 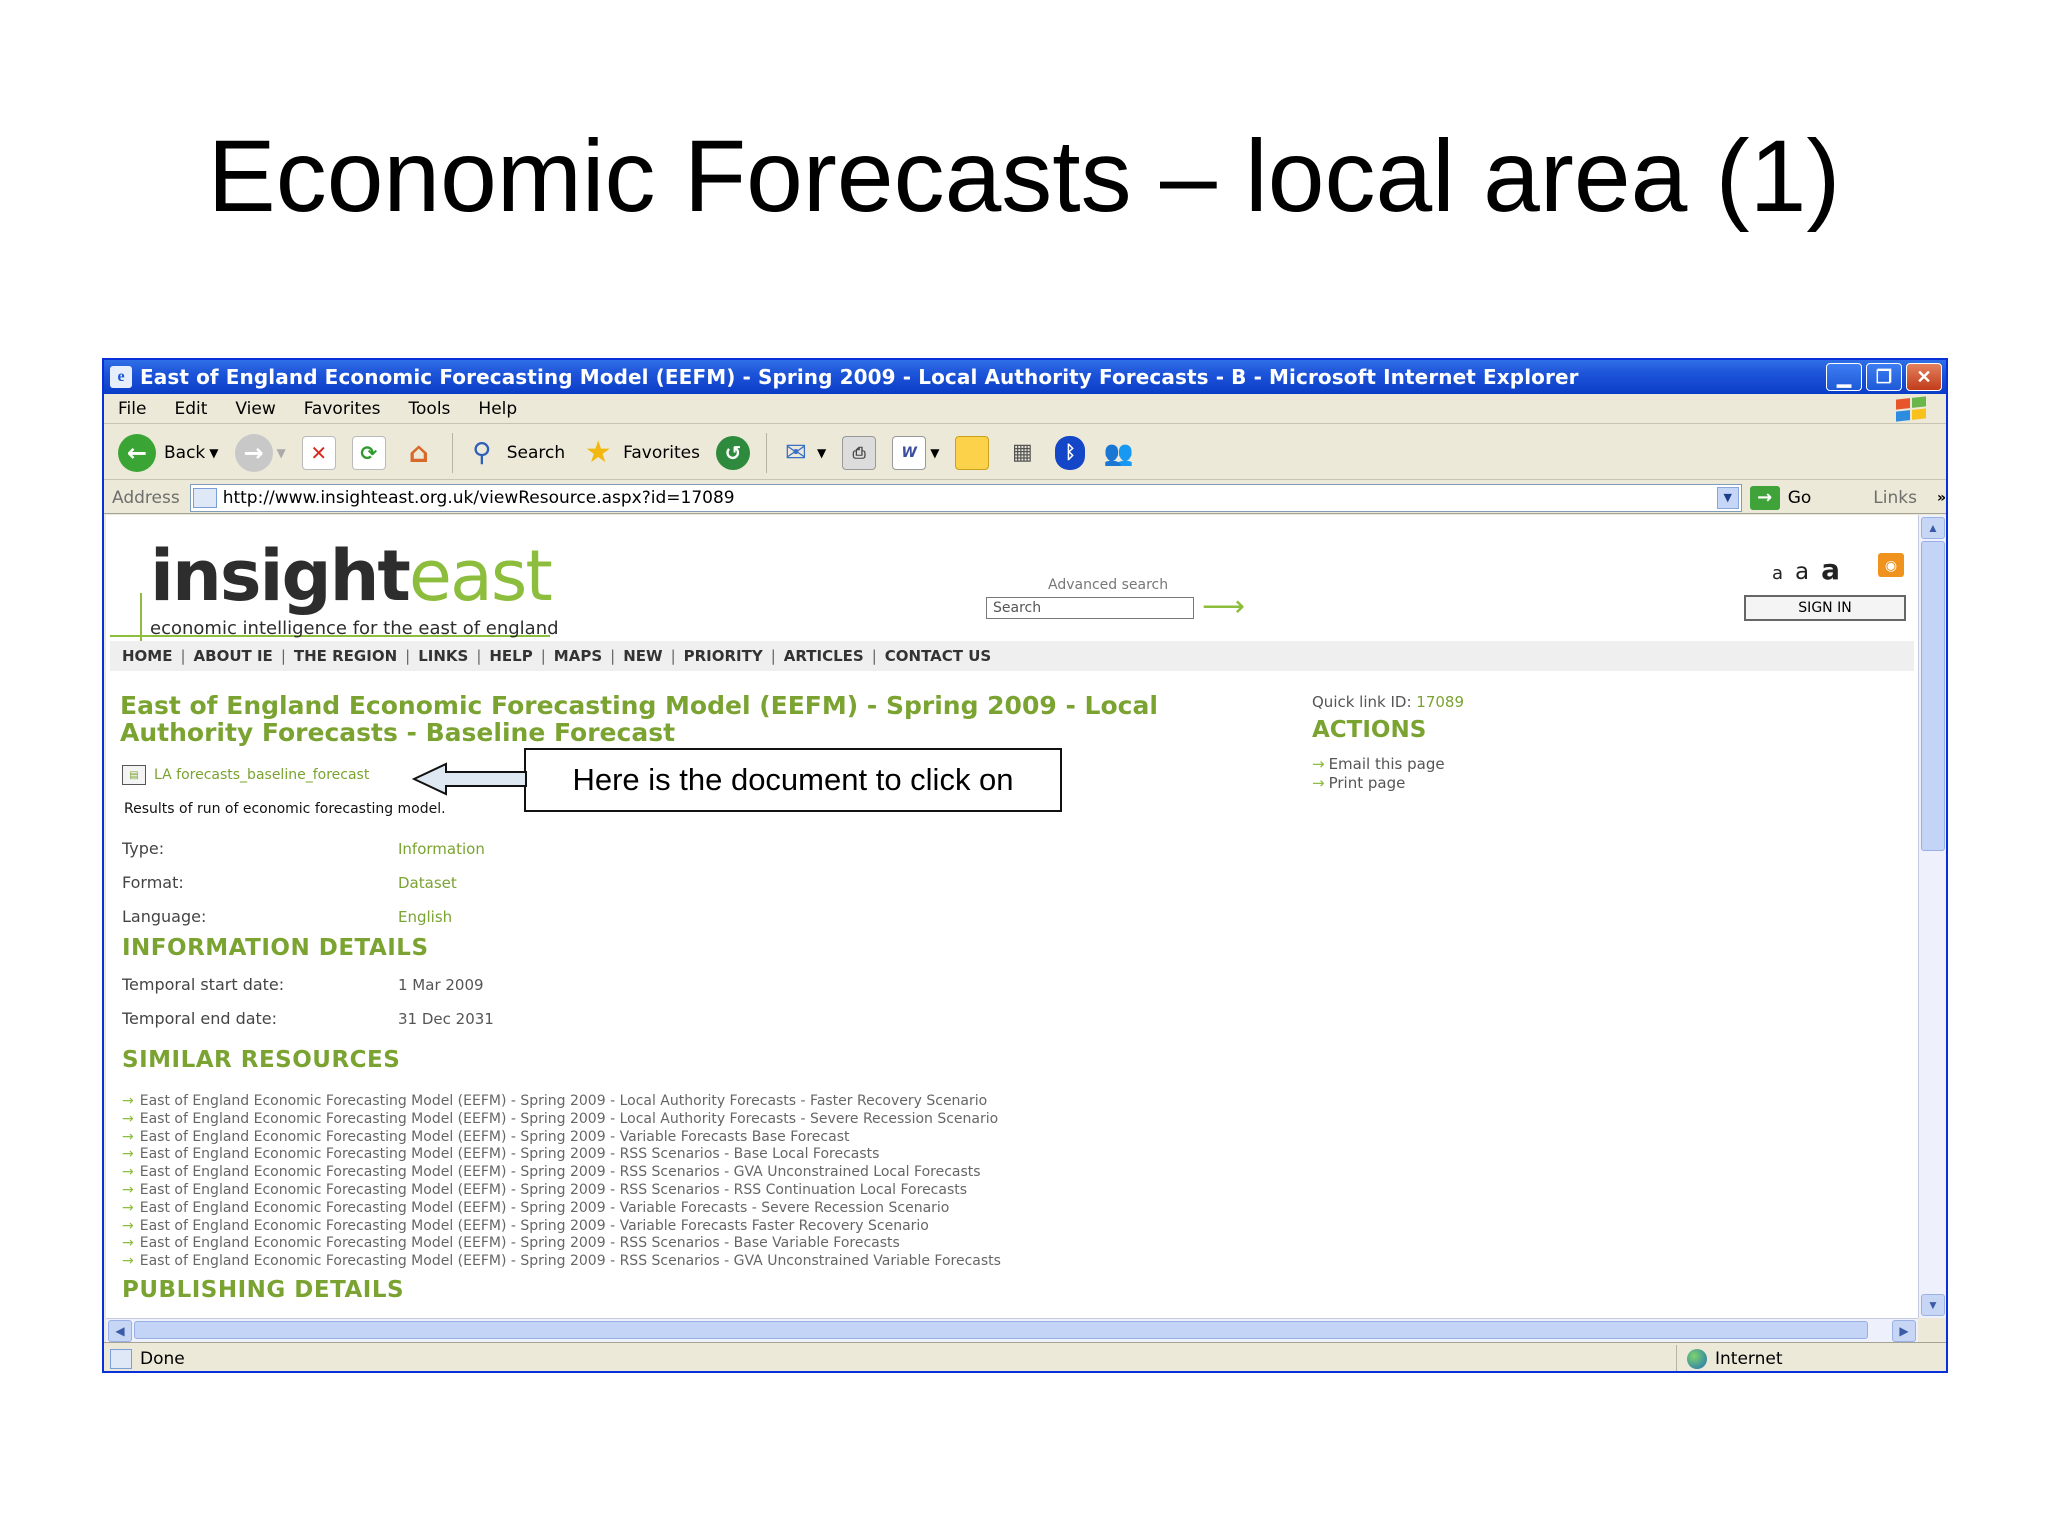 What do you see at coordinates (934, 453) in the screenshot?
I see `edit-dropdown-icon: ▼` at bounding box center [934, 453].